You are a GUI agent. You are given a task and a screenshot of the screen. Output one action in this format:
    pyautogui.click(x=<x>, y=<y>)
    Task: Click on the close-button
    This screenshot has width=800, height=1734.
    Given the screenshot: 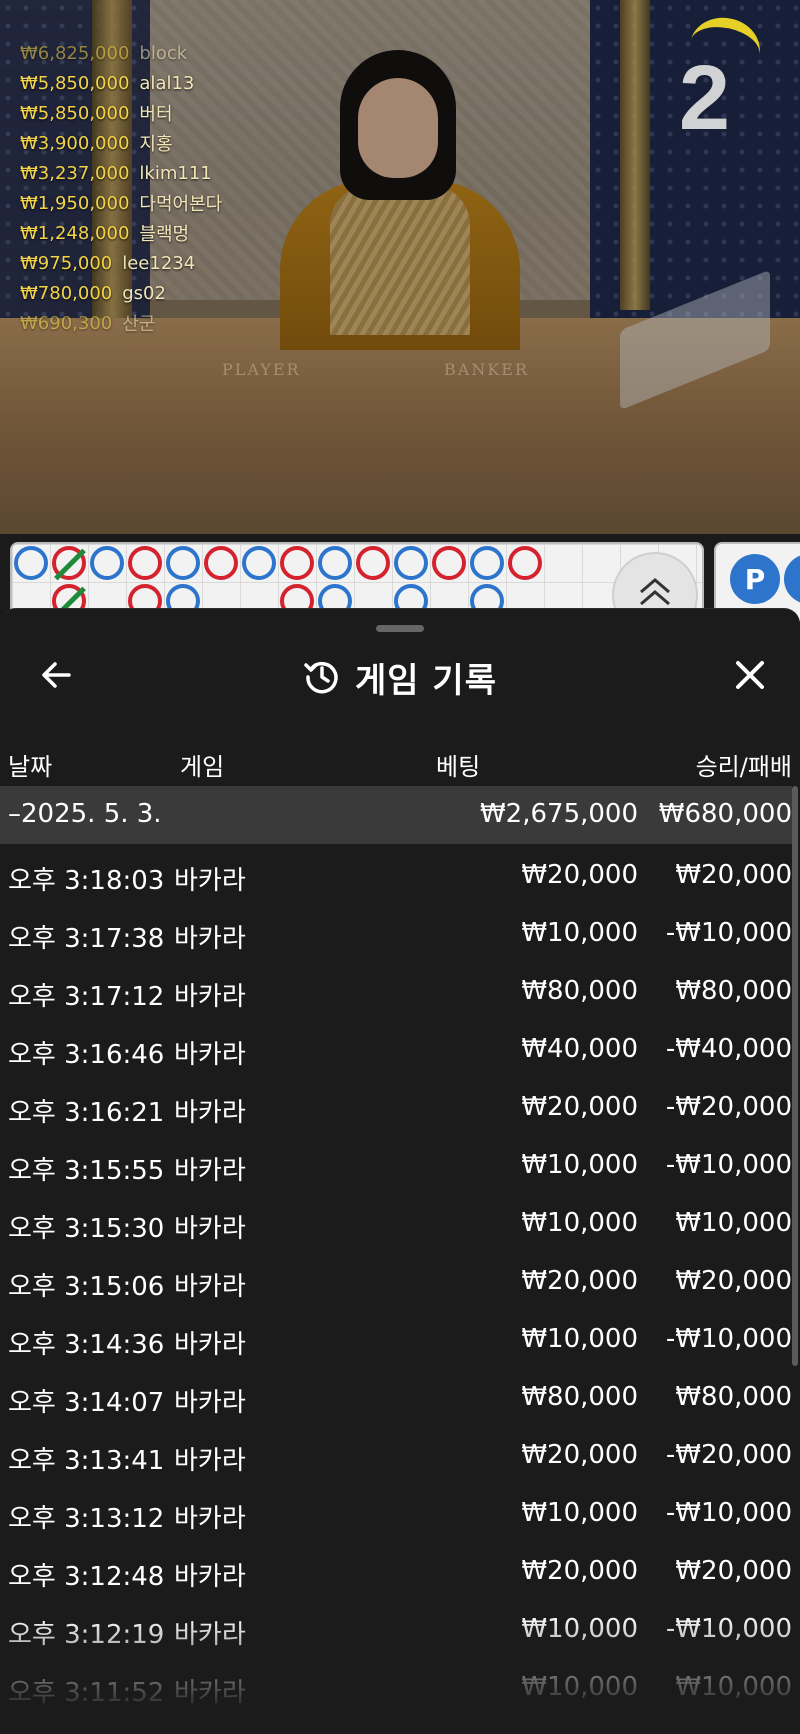 What is the action you would take?
    pyautogui.click(x=750, y=677)
    